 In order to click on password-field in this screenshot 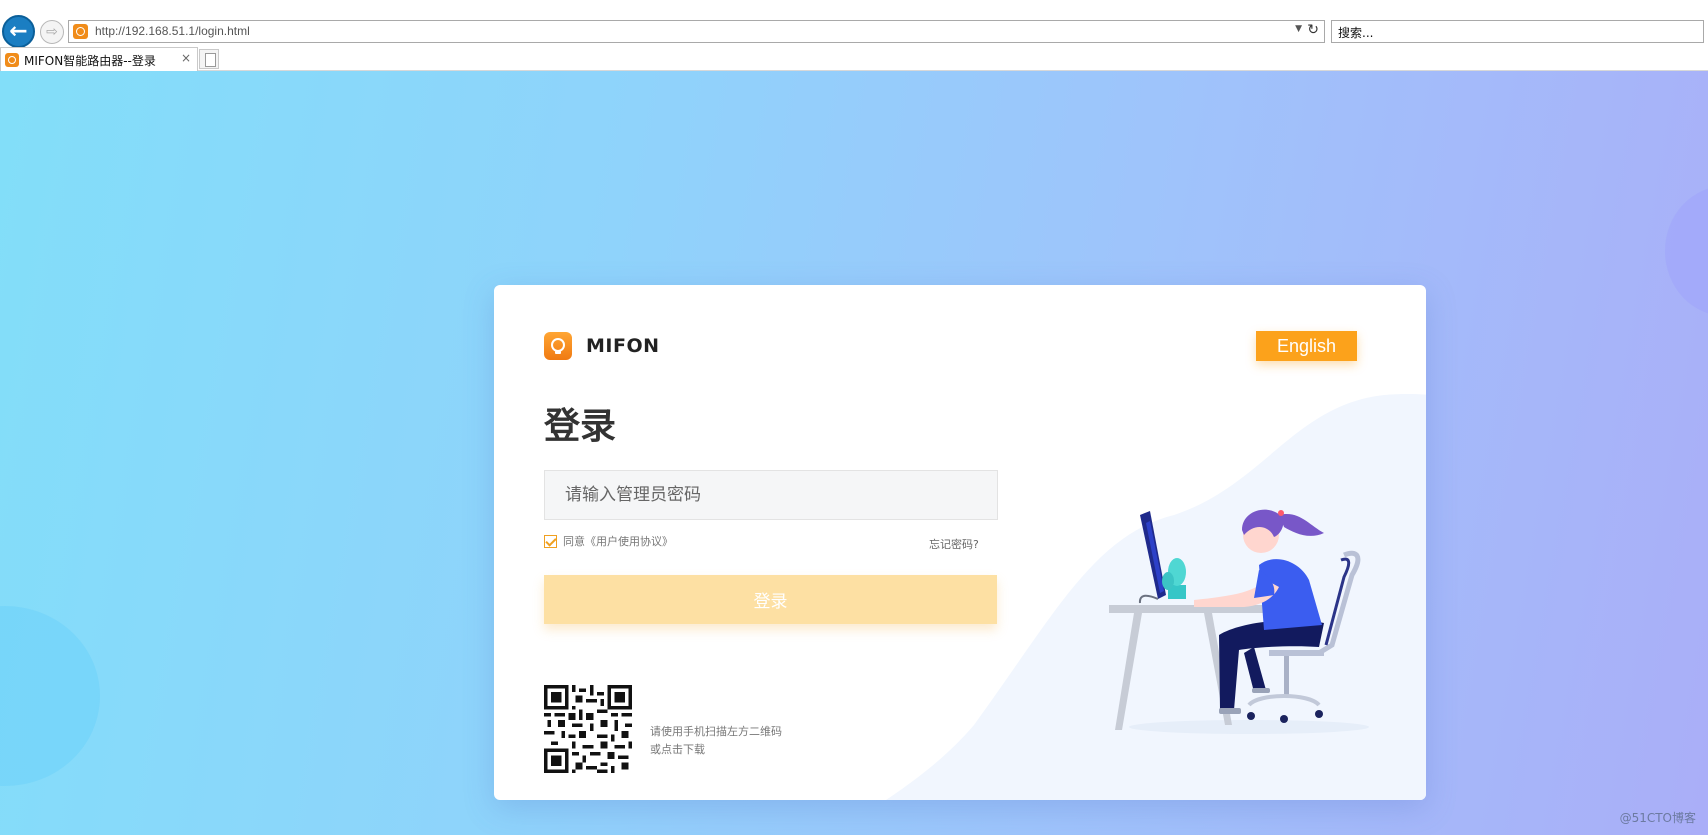, I will do `click(771, 495)`.